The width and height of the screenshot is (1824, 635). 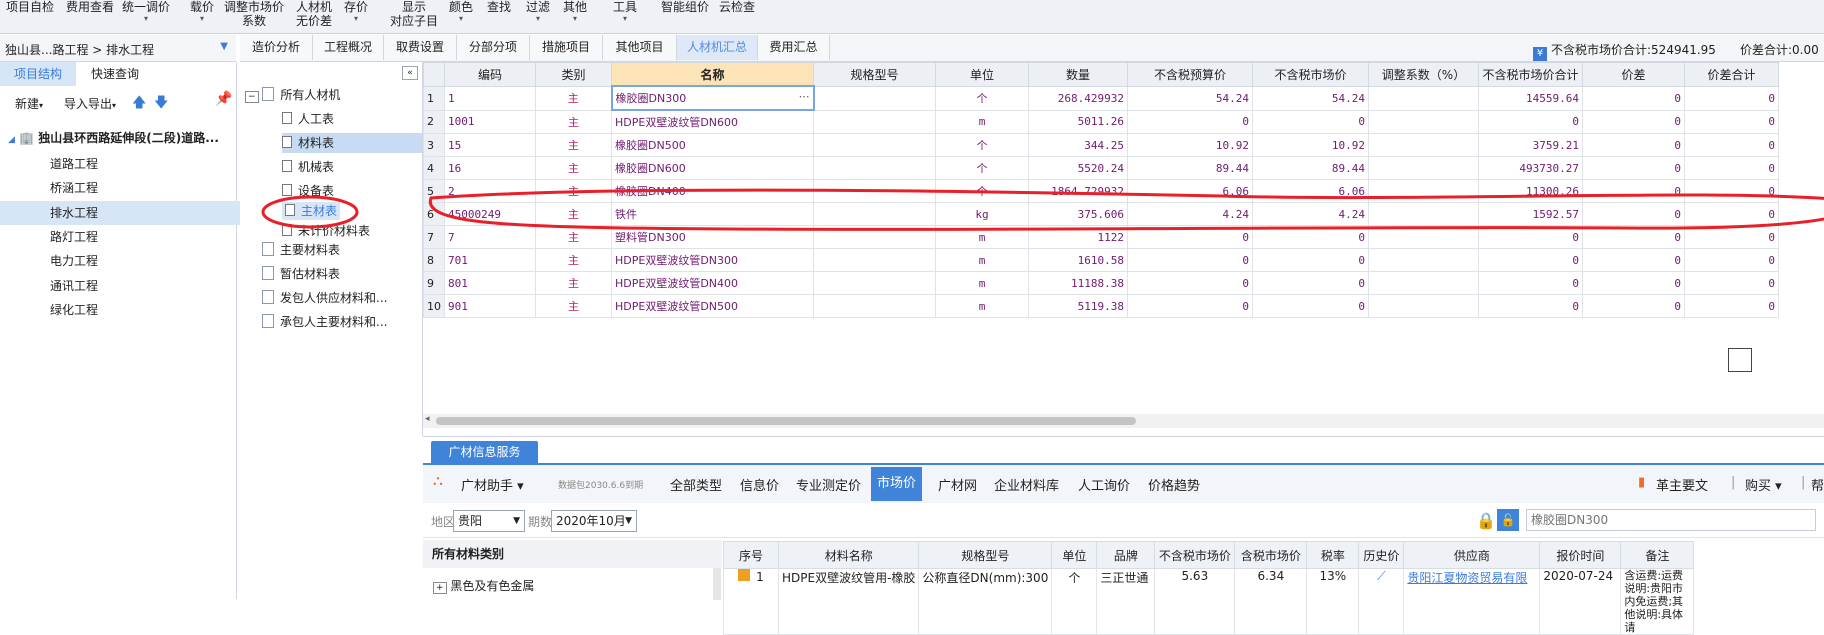 What do you see at coordinates (348, 47) in the screenshot?
I see `tab-overview: 工程概况` at bounding box center [348, 47].